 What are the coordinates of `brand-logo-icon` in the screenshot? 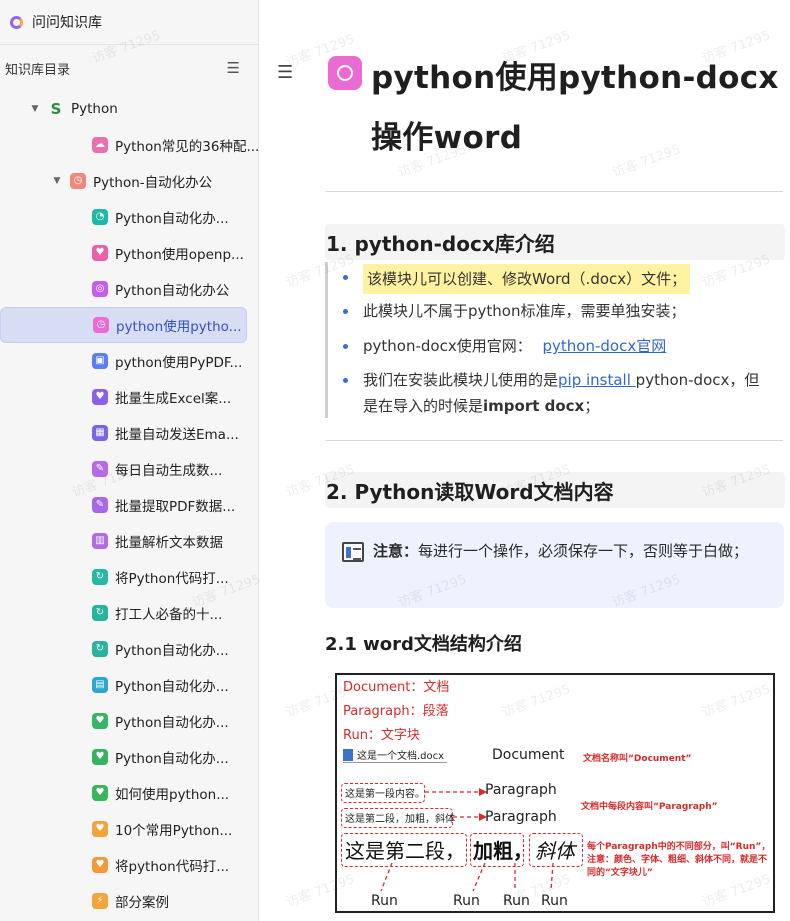 It's located at (16, 22).